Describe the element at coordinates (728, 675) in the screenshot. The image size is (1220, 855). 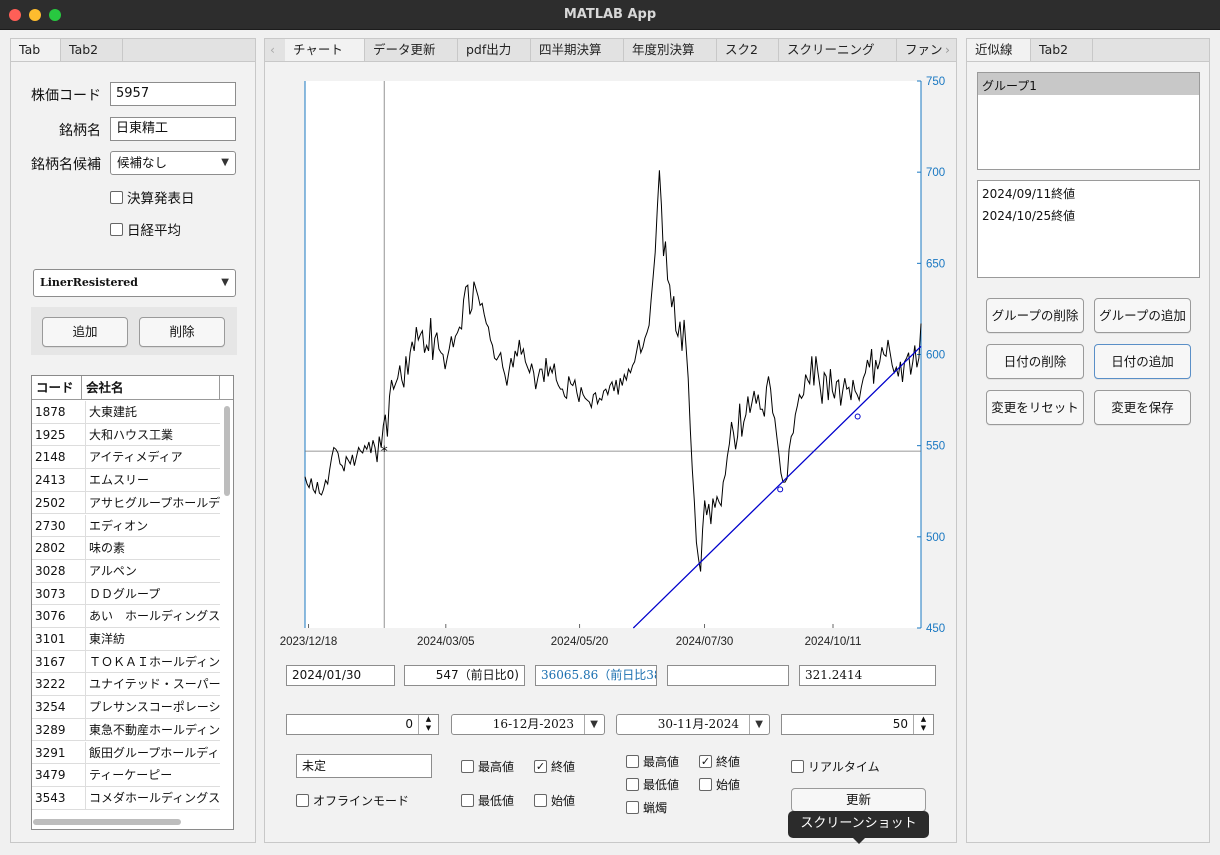
I see `empty-field` at that location.